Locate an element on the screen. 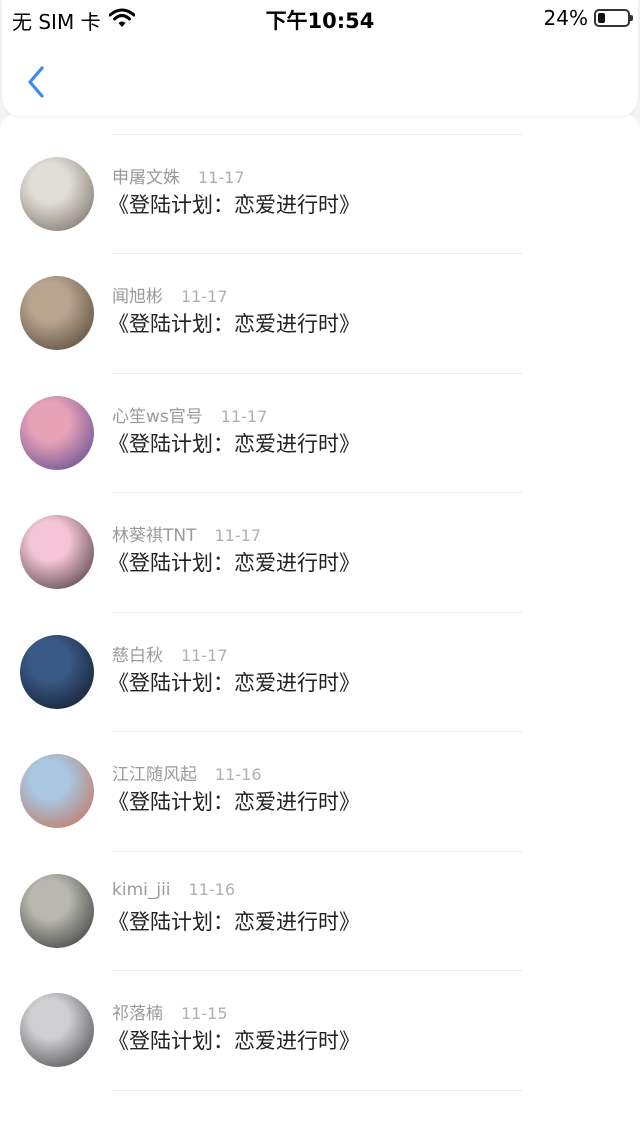  battery-icon is located at coordinates (613, 18).